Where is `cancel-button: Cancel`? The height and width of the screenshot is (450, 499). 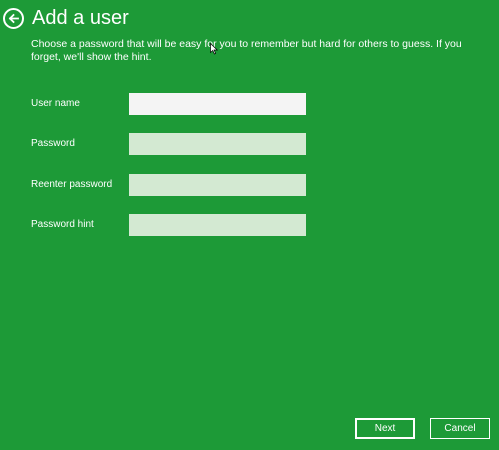 cancel-button: Cancel is located at coordinates (460, 428).